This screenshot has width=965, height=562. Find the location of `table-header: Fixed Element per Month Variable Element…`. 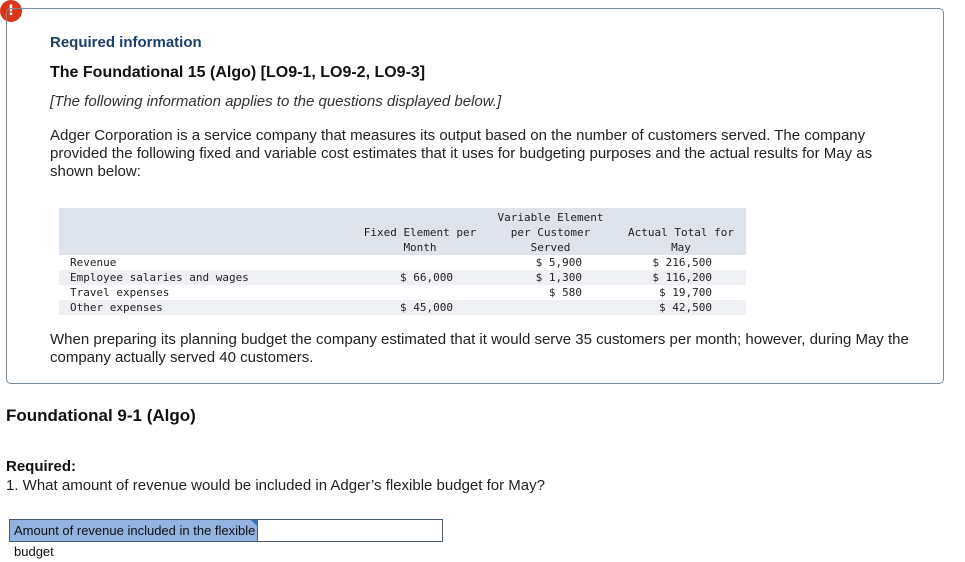

table-header: Fixed Element per Month Variable Element… is located at coordinates (402, 231).